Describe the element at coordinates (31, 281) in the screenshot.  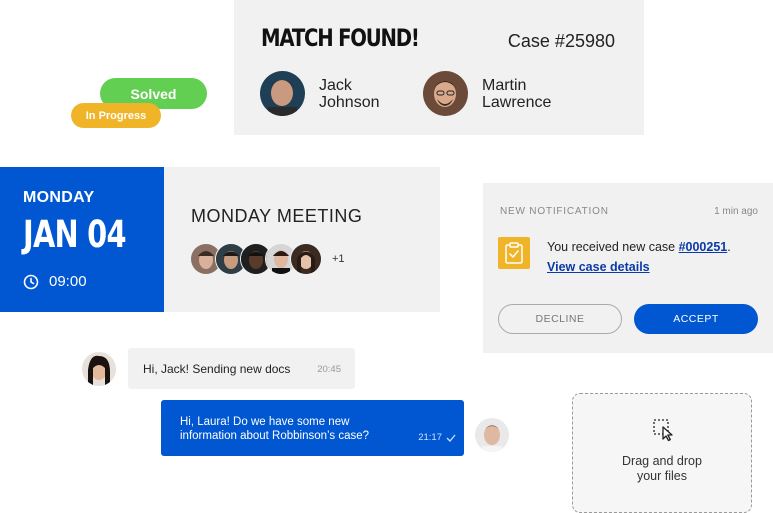
I see `clock-icon` at that location.